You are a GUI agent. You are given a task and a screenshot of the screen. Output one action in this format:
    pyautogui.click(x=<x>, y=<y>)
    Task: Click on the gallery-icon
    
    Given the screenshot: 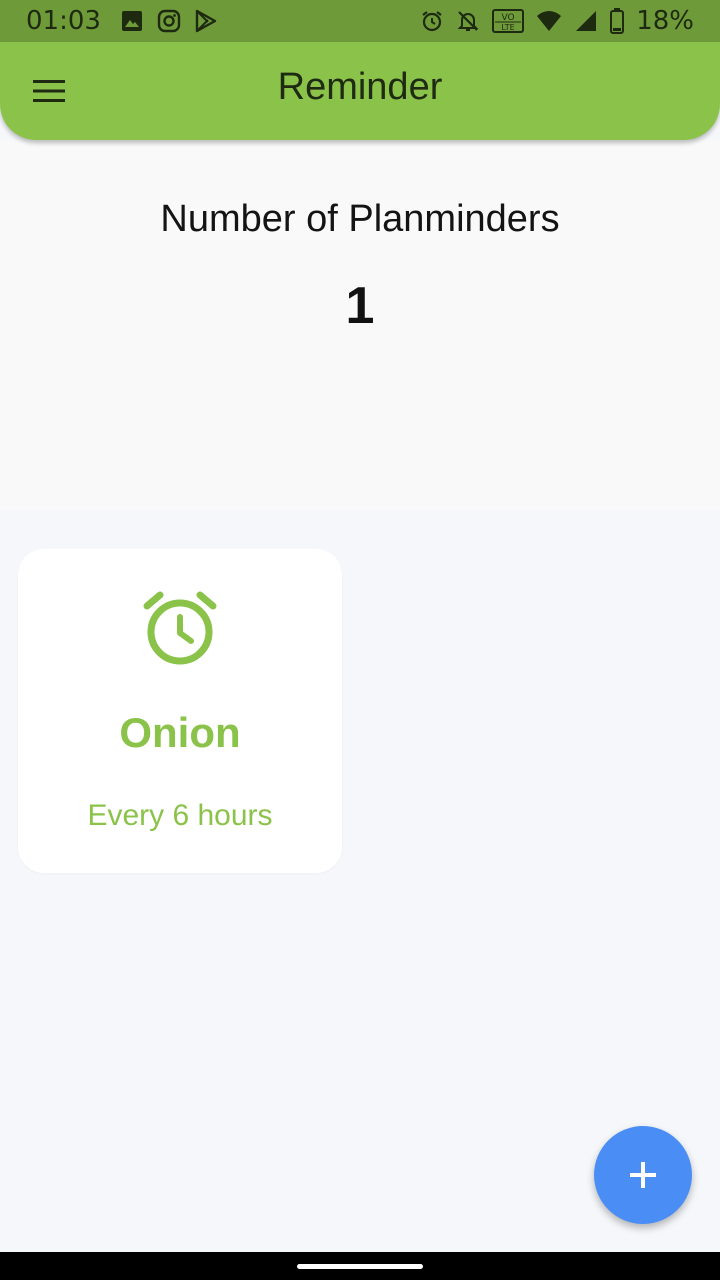 What is the action you would take?
    pyautogui.click(x=132, y=21)
    